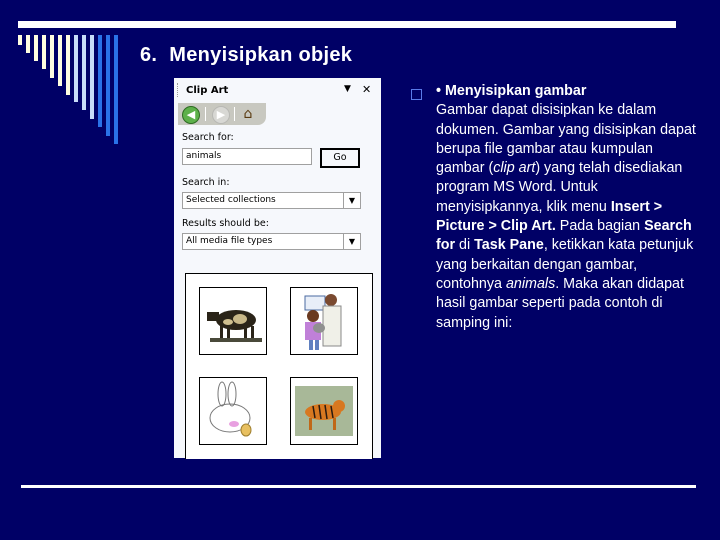  I want to click on body-italic: animals, so click(530, 283).